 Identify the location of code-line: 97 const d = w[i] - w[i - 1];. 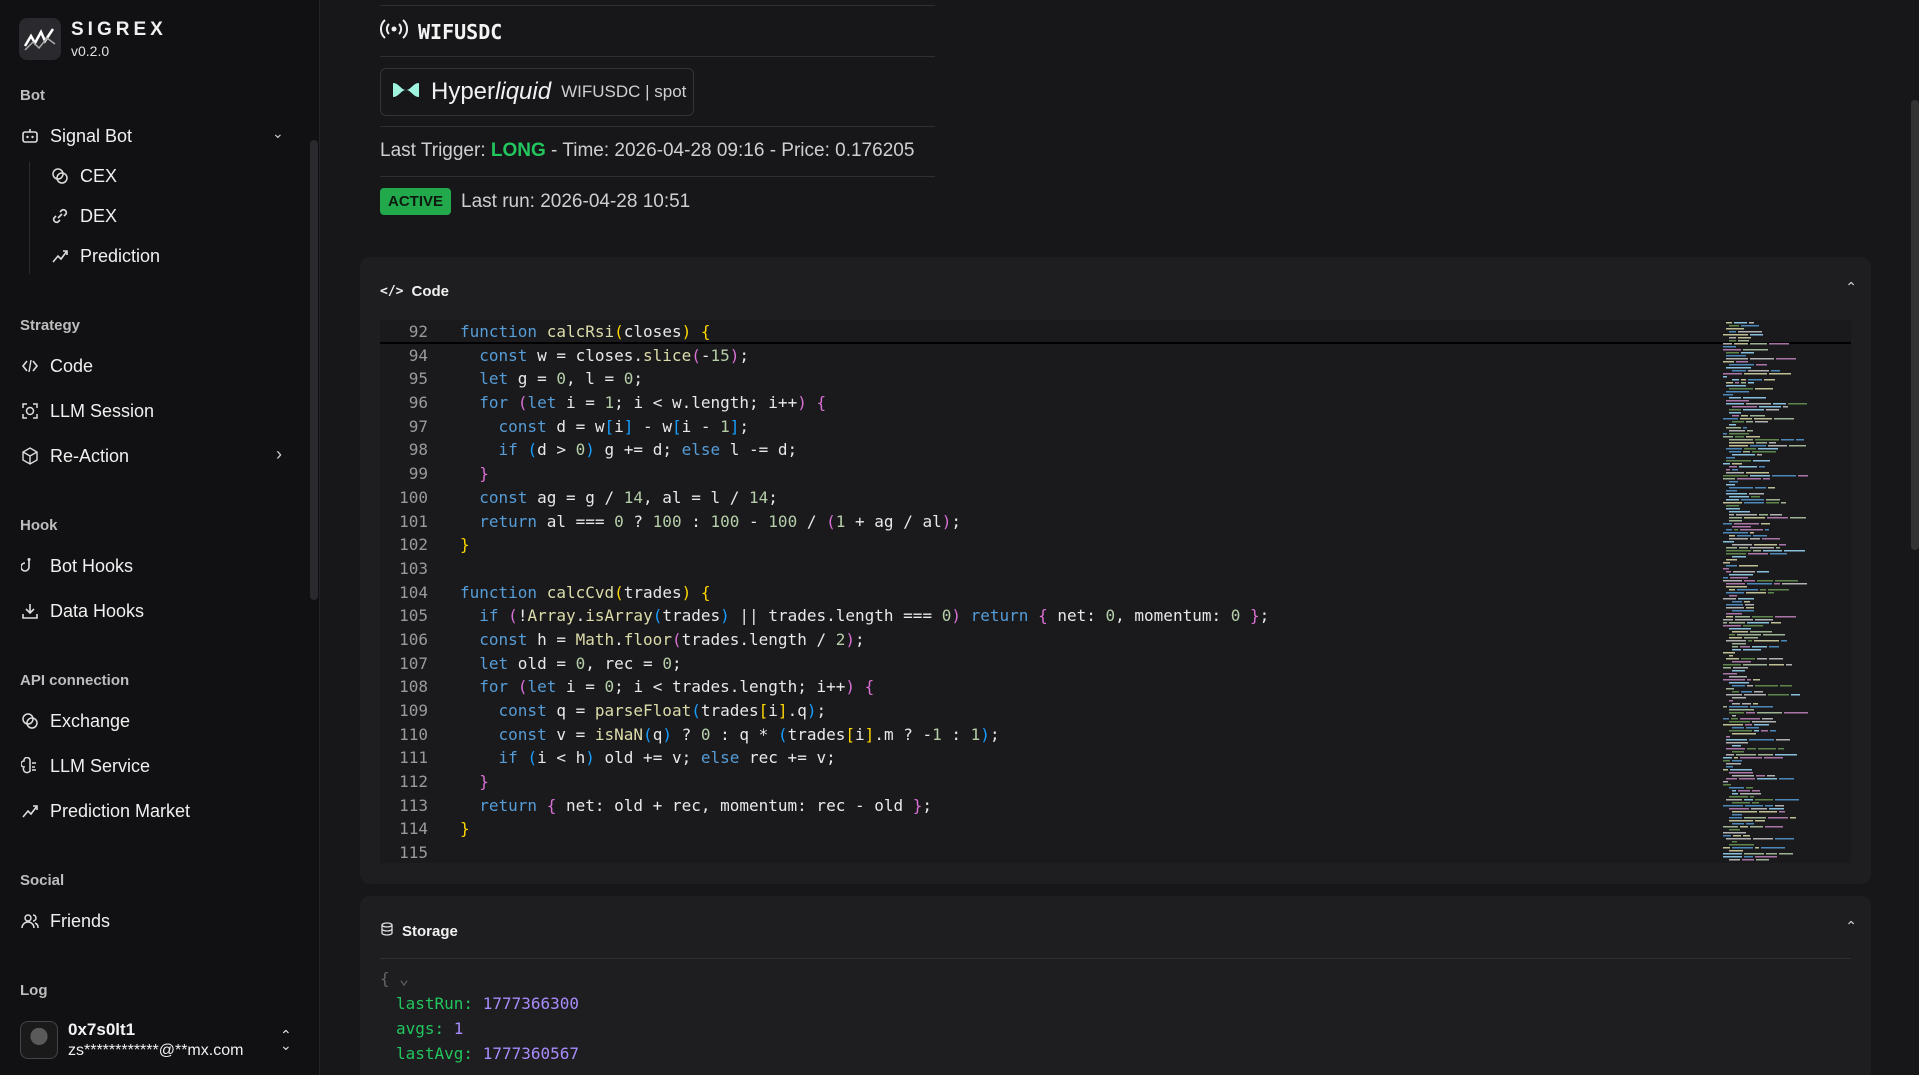
(1115, 427).